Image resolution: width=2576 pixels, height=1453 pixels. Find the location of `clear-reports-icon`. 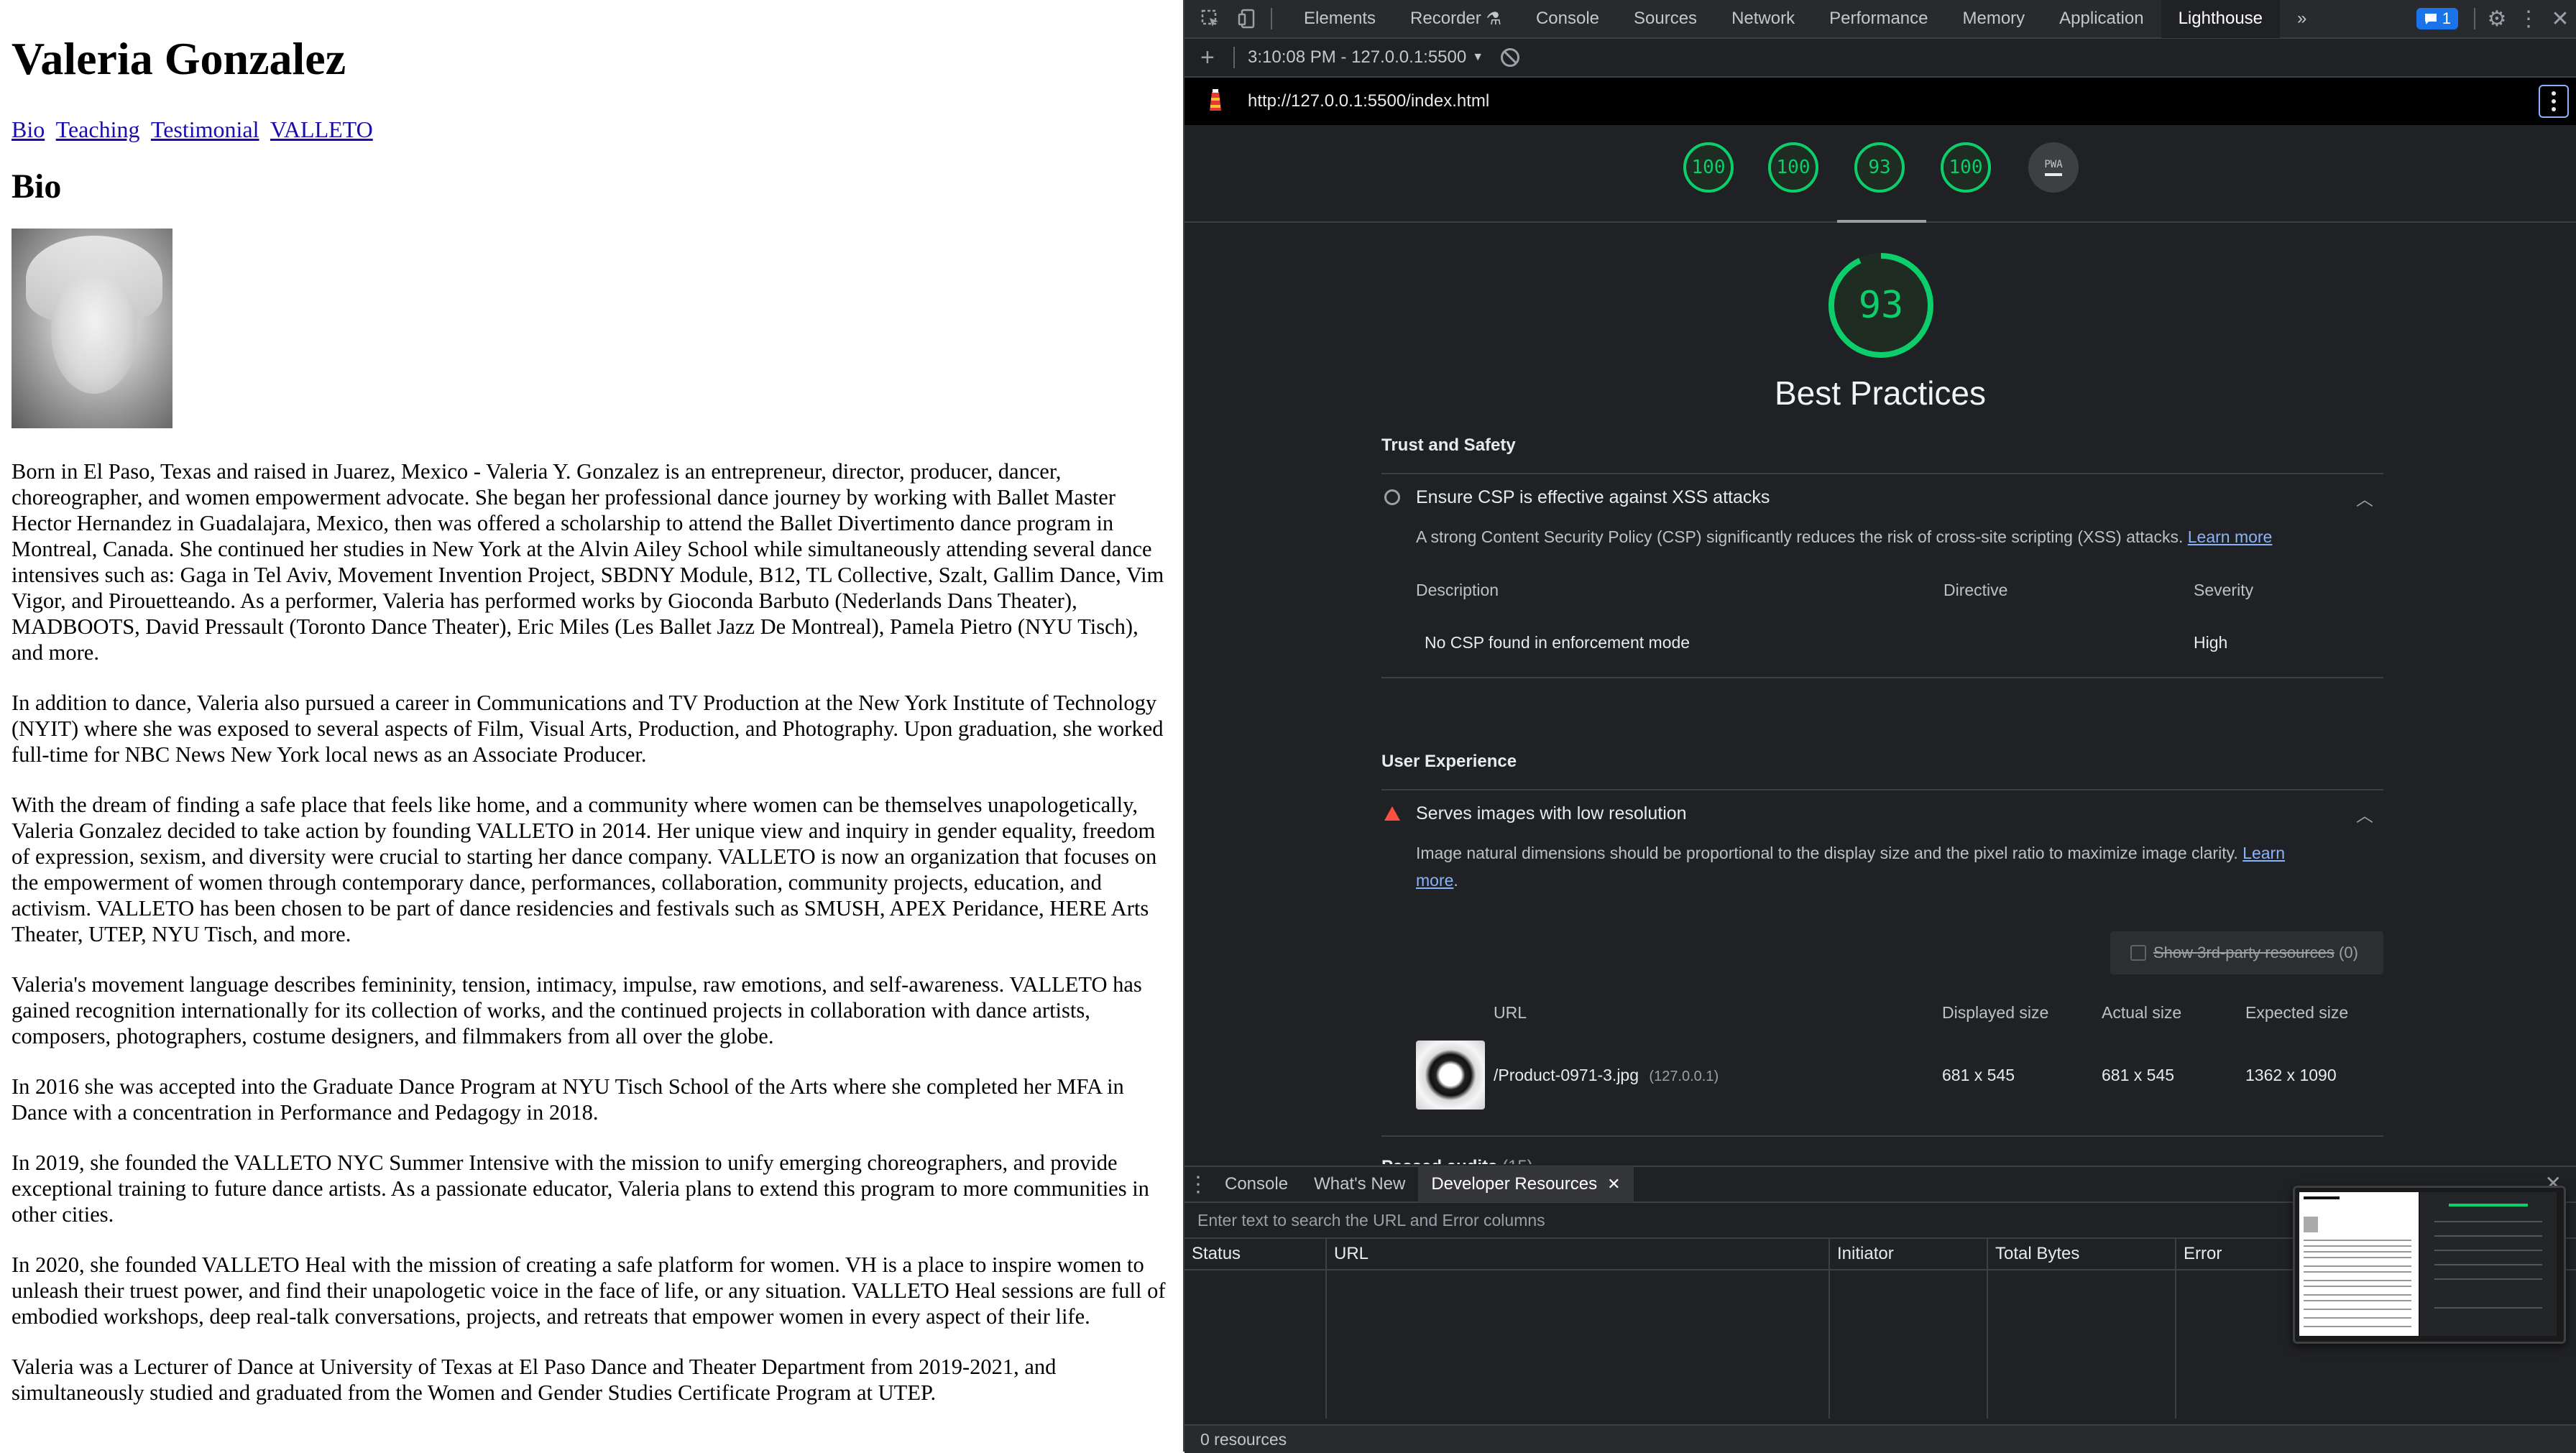

clear-reports-icon is located at coordinates (1510, 58).